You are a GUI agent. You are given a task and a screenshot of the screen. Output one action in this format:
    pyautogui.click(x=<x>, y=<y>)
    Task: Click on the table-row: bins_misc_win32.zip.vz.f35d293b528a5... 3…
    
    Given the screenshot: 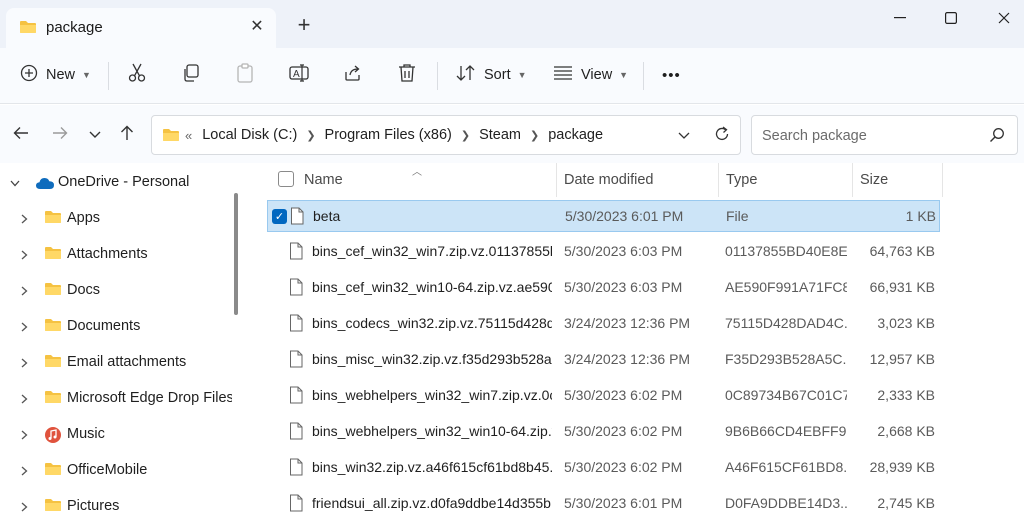 What is the action you would take?
    pyautogui.click(x=603, y=360)
    